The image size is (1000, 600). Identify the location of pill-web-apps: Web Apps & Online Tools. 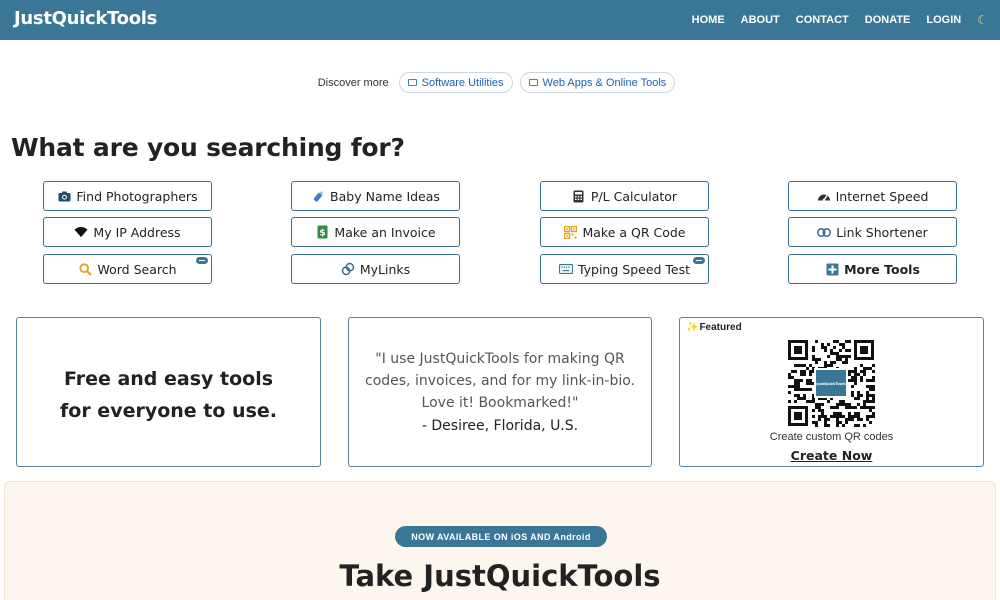
(597, 82).